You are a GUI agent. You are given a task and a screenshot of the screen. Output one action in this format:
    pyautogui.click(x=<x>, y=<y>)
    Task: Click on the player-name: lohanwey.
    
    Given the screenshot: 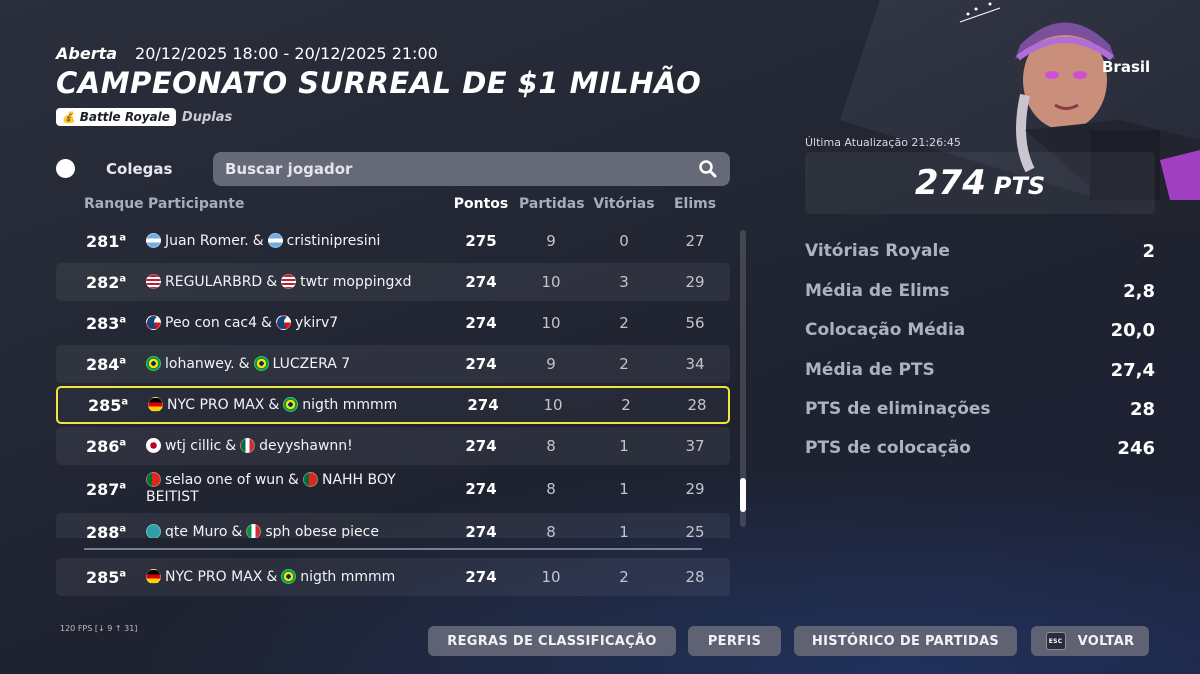 What is the action you would take?
    pyautogui.click(x=200, y=363)
    